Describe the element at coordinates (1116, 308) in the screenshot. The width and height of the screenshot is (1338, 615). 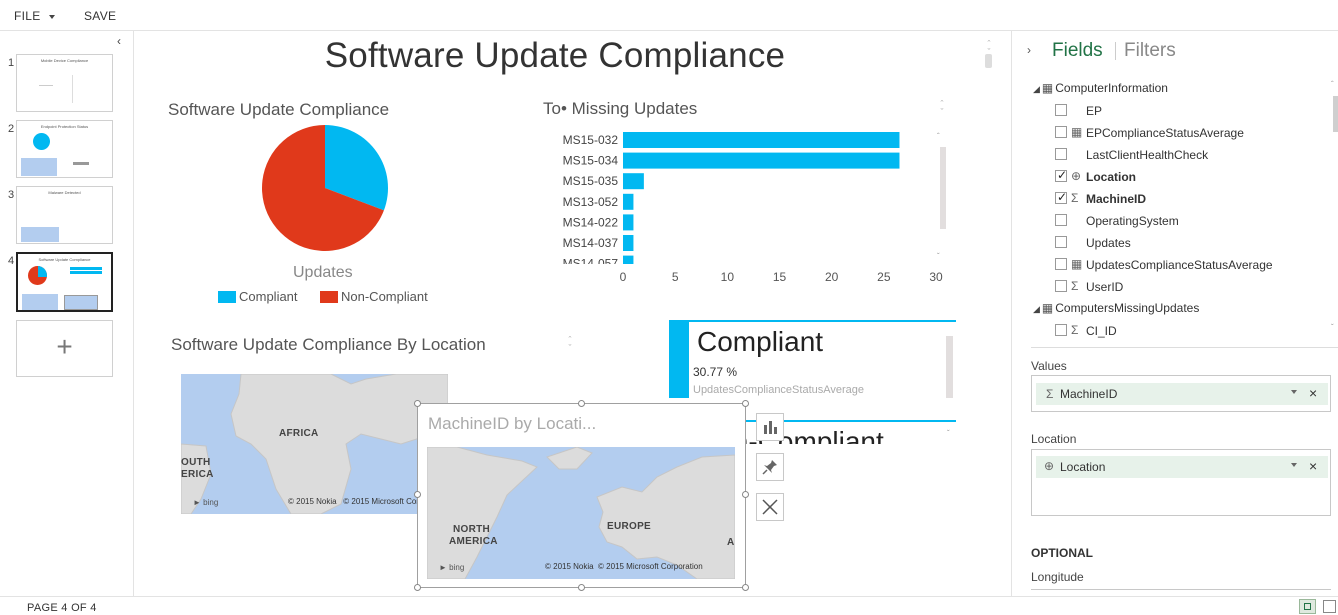
I see `table-node: ◢ ▦ ComputersMissingUpdates` at that location.